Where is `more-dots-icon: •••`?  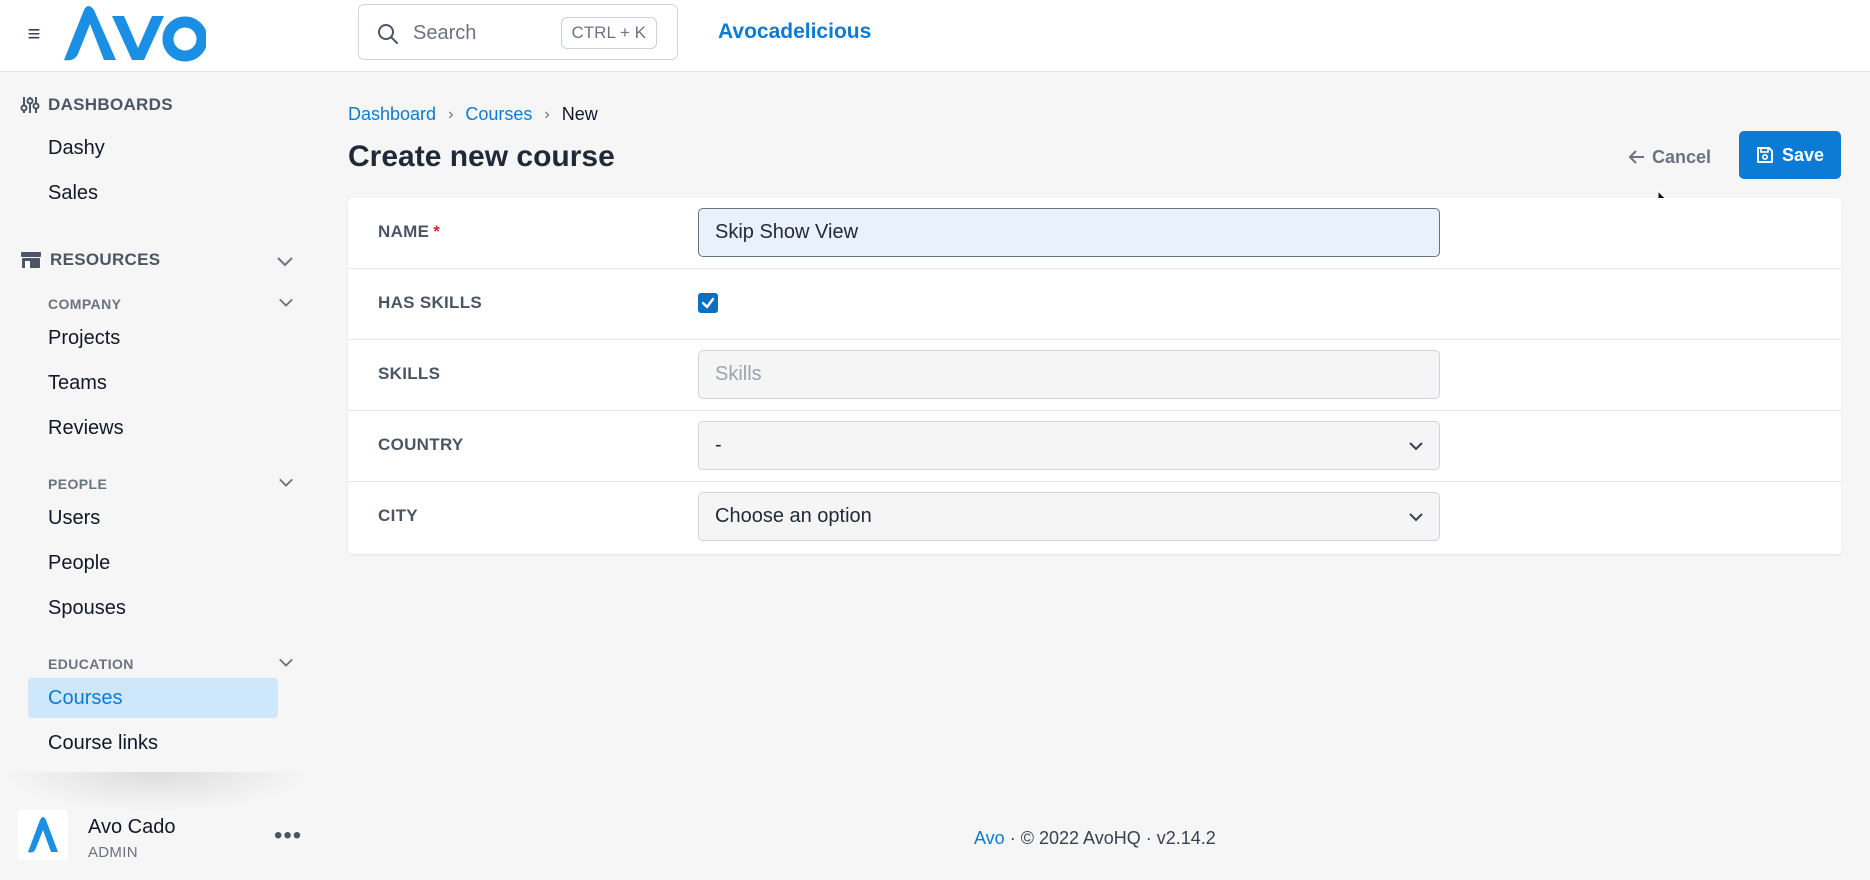
more-dots-icon: ••• is located at coordinates (288, 836).